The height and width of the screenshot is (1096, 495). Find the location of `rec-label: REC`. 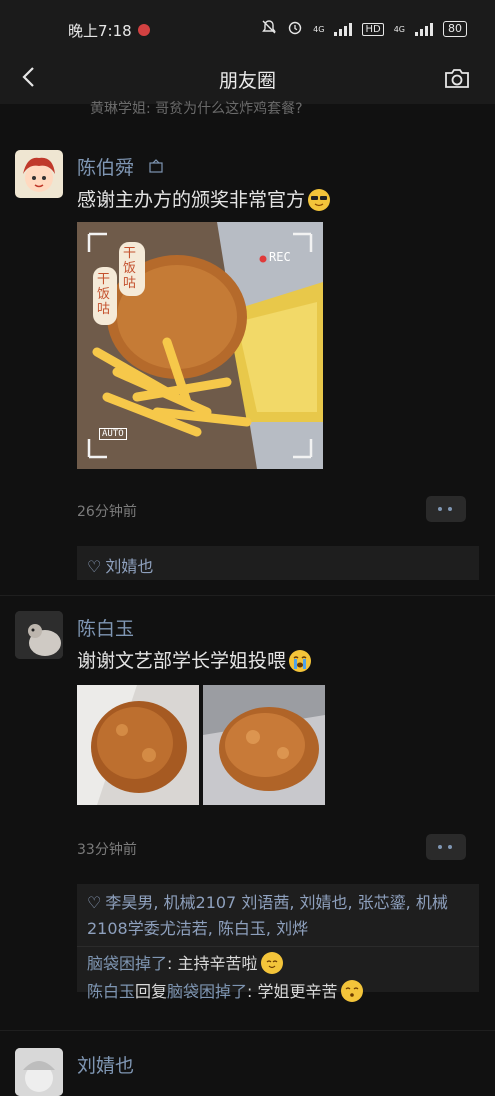

rec-label: REC is located at coordinates (280, 257).